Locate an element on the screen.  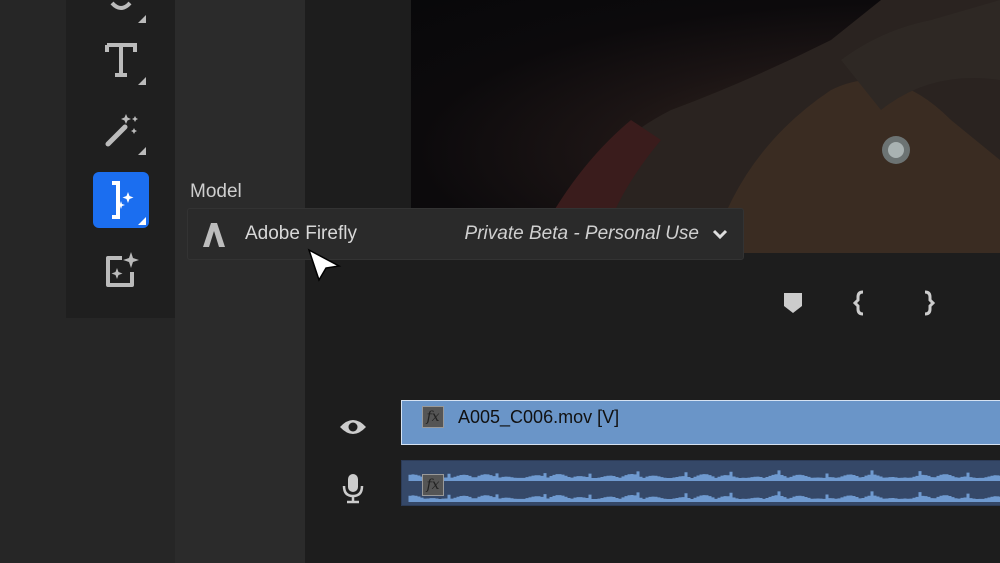
properties-panel is located at coordinates (240, 281).